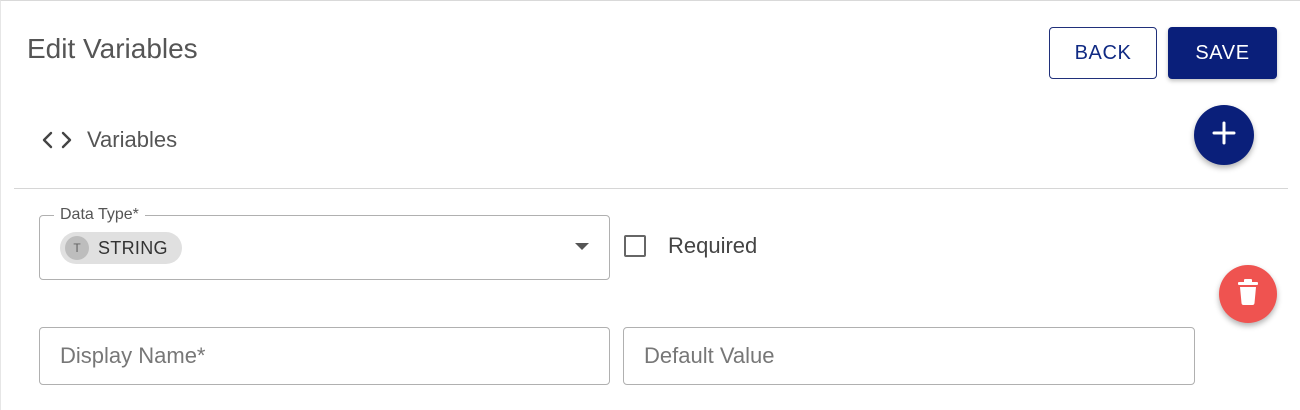 This screenshot has height=410, width=1300. What do you see at coordinates (909, 356) in the screenshot?
I see `default-value-input` at bounding box center [909, 356].